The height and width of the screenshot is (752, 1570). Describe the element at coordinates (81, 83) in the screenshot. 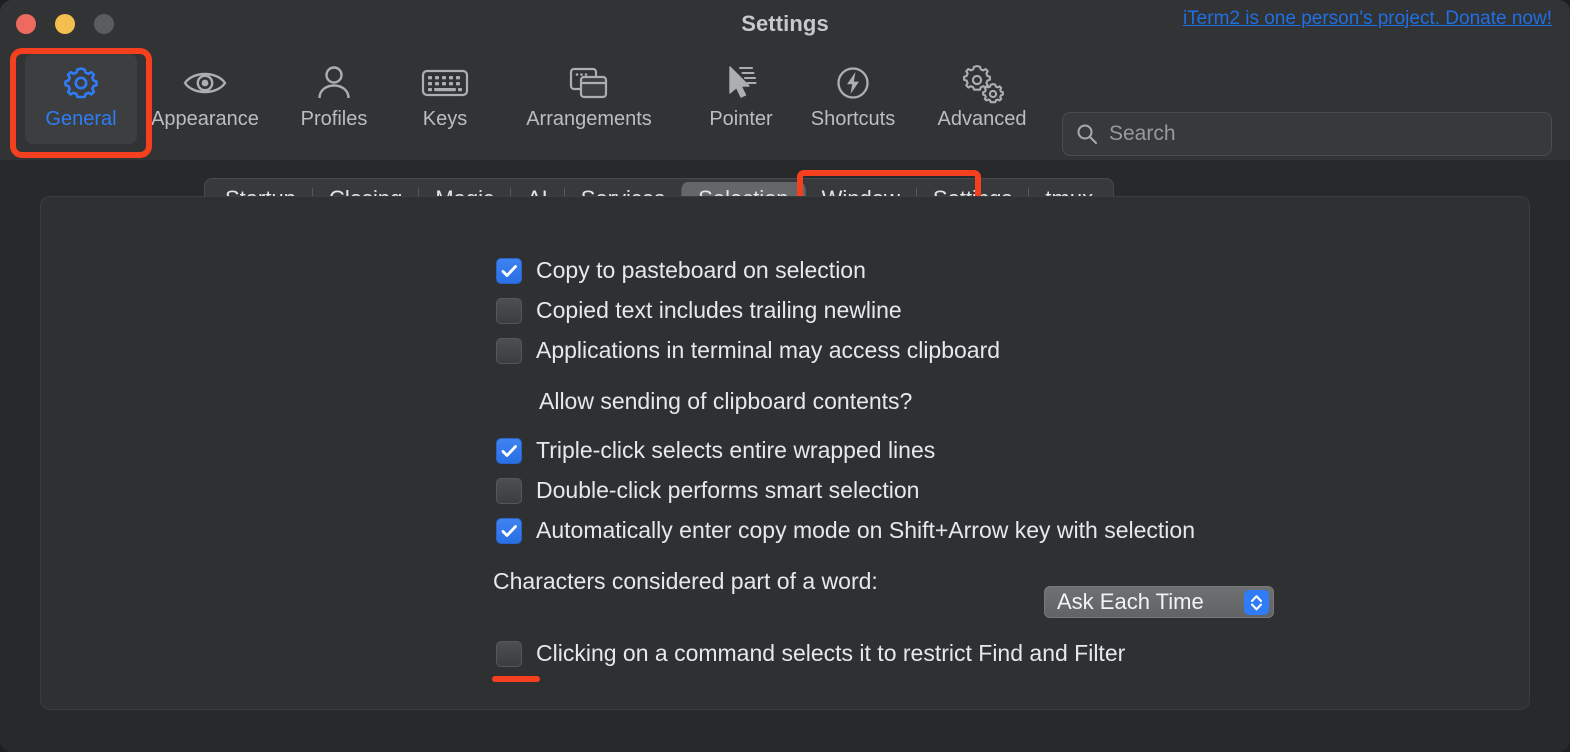

I see `gear-icon` at that location.